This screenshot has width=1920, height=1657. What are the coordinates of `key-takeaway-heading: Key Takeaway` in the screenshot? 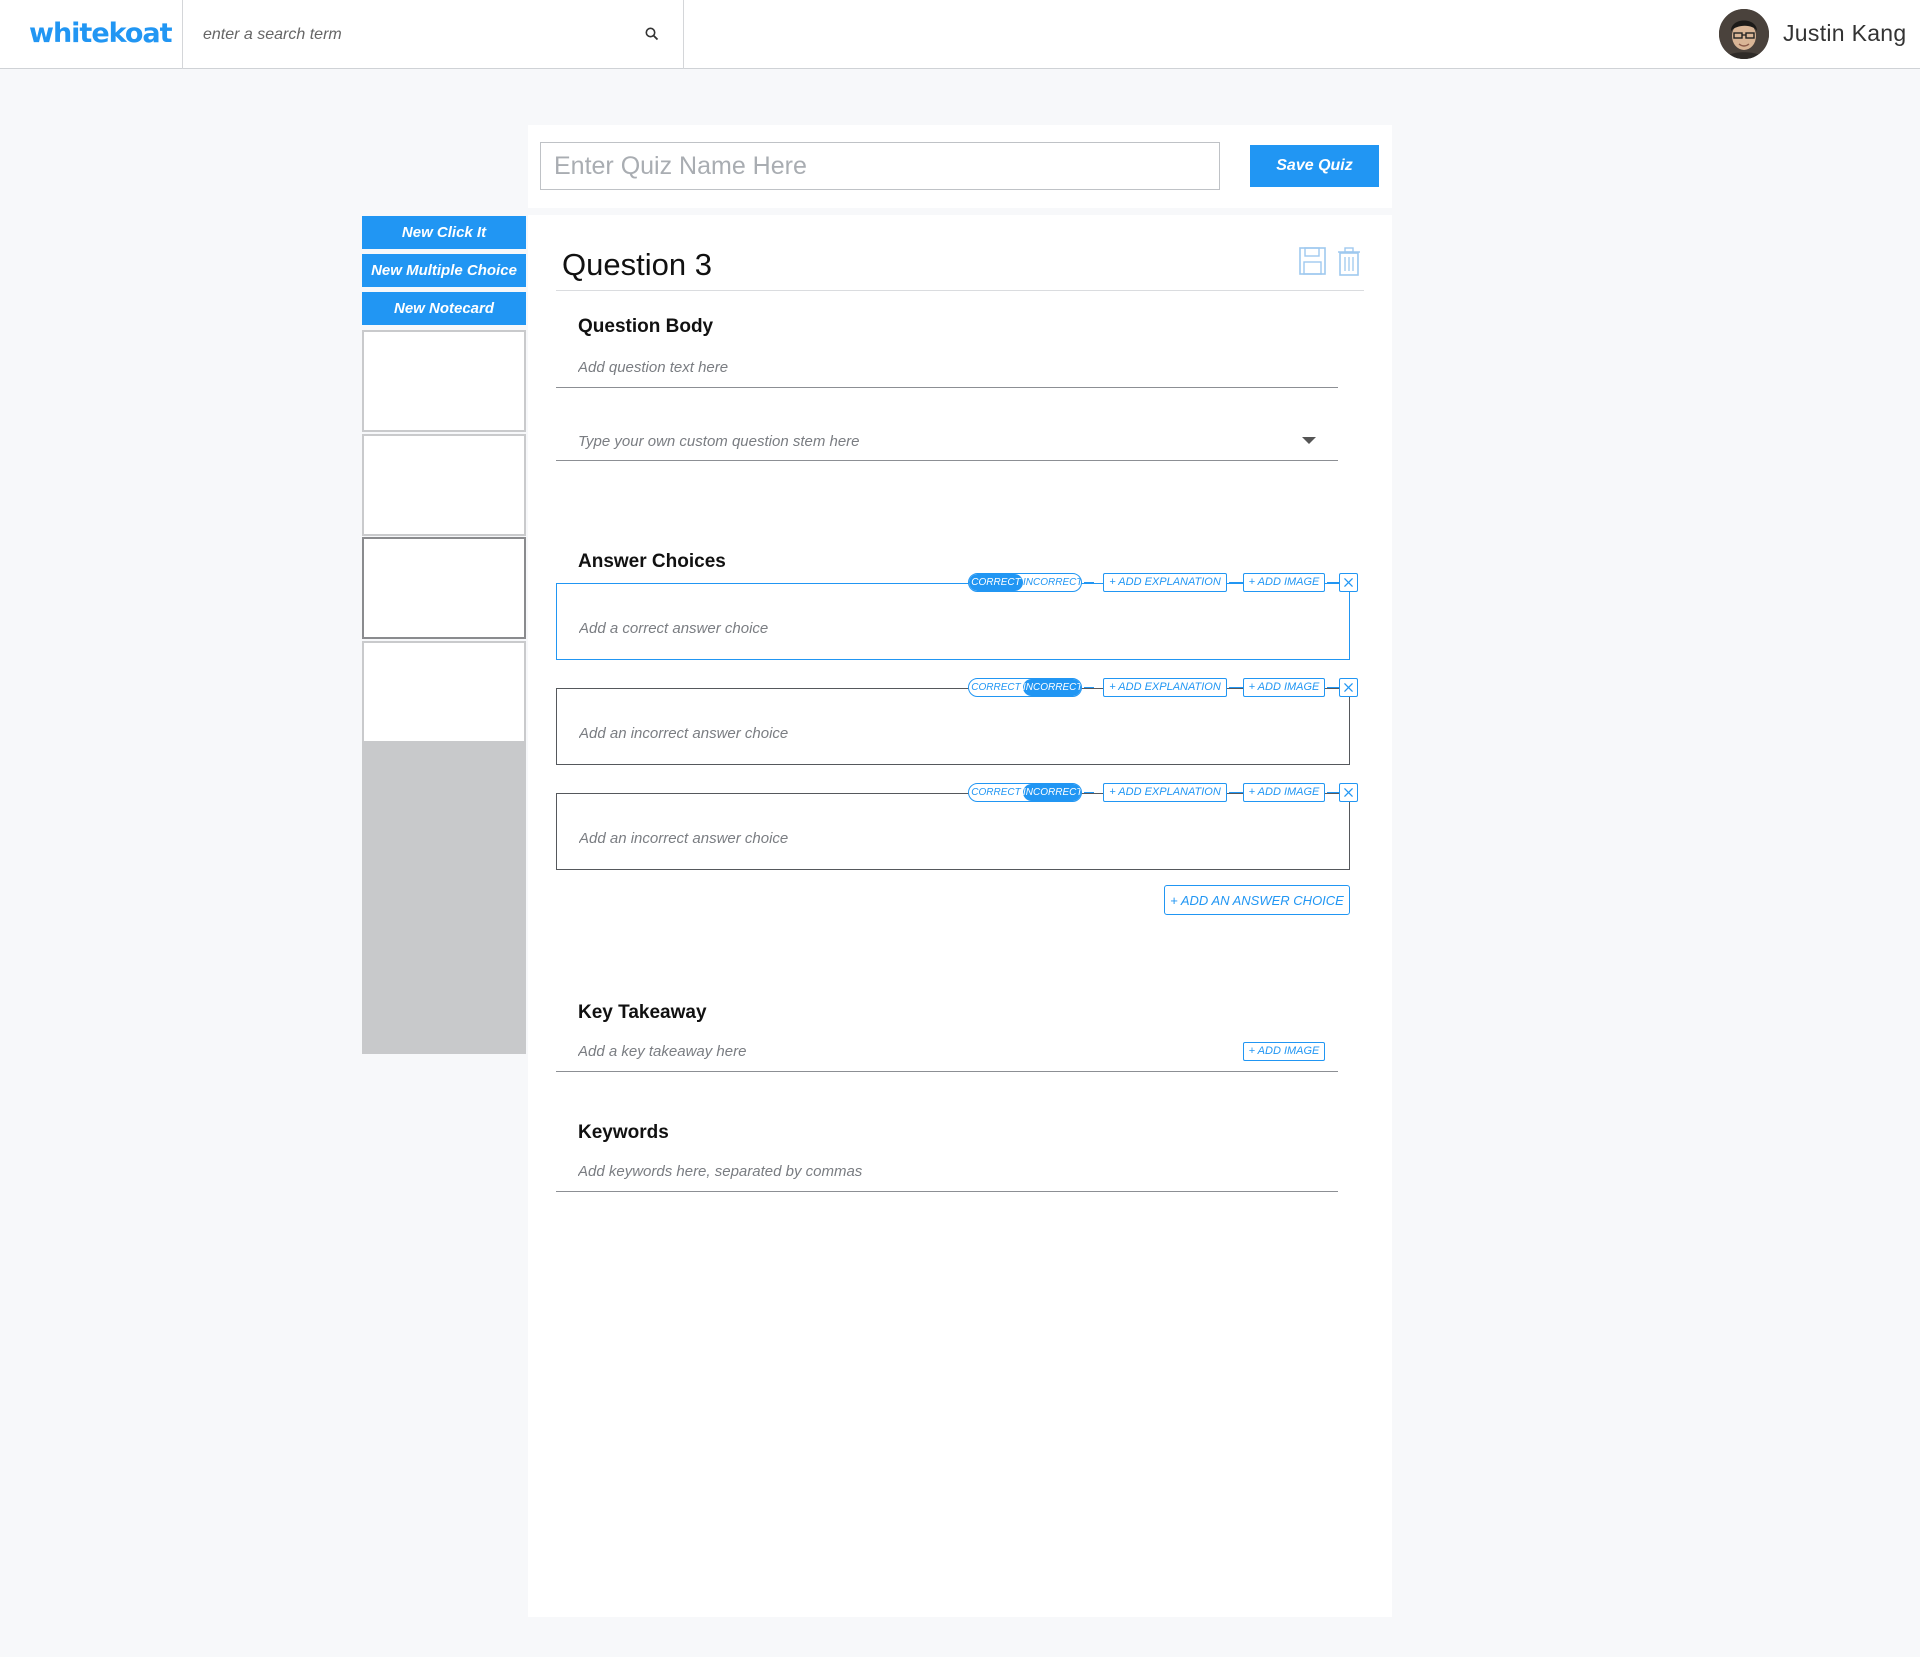 It's located at (642, 1012).